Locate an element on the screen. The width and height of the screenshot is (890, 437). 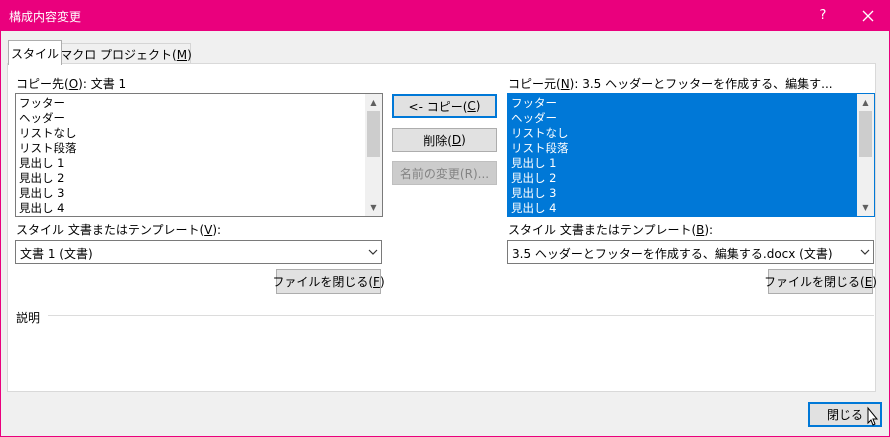
copy-from-source-select: 3.5 ヘッダーとフッターを作成する、編集する.docx (文書) is located at coordinates (690, 252).